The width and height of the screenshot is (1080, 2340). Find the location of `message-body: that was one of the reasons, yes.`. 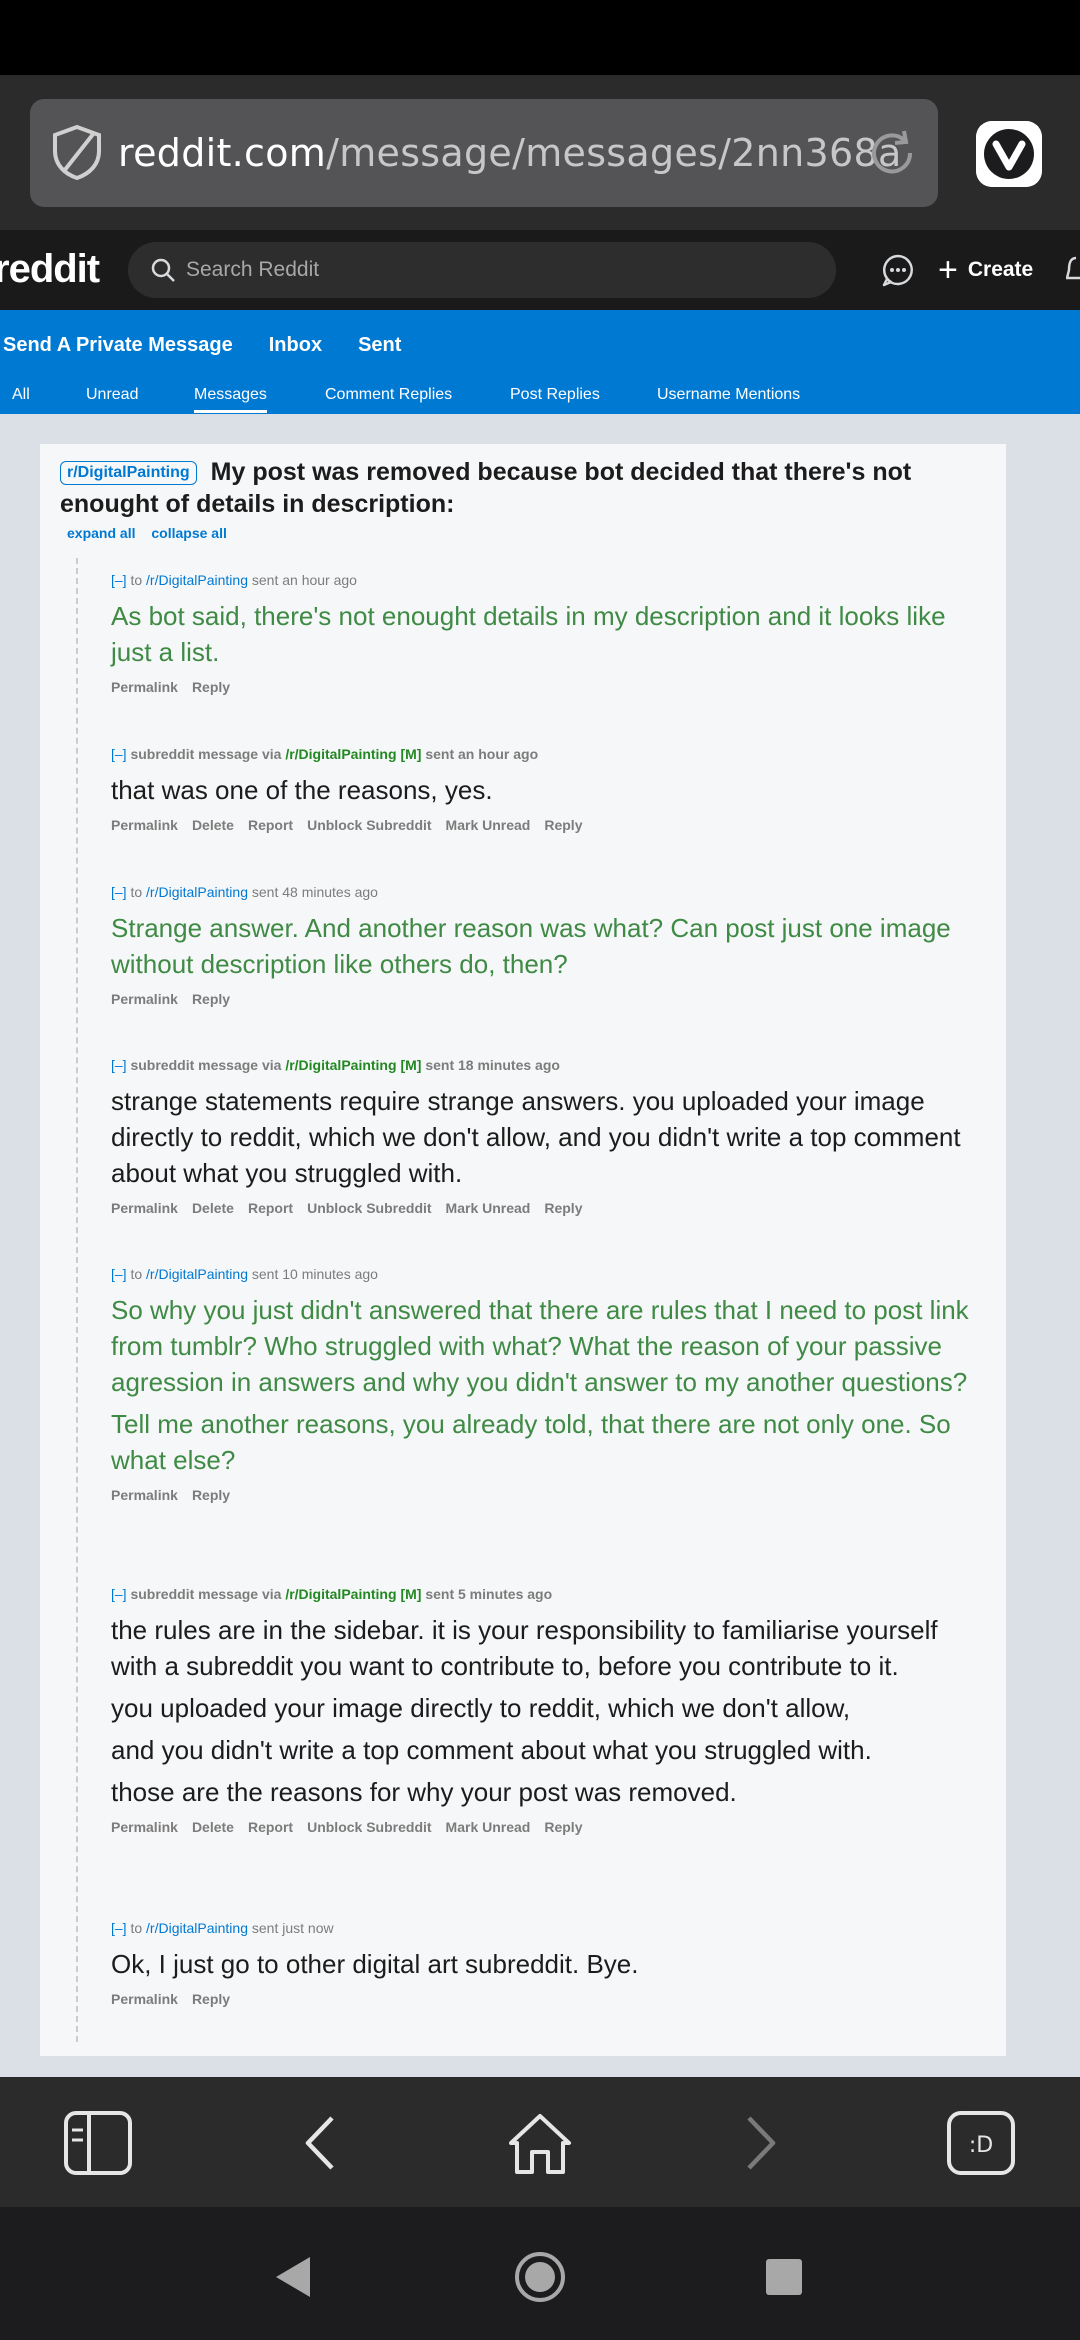

message-body: that was one of the reasons, yes. is located at coordinates (302, 790).